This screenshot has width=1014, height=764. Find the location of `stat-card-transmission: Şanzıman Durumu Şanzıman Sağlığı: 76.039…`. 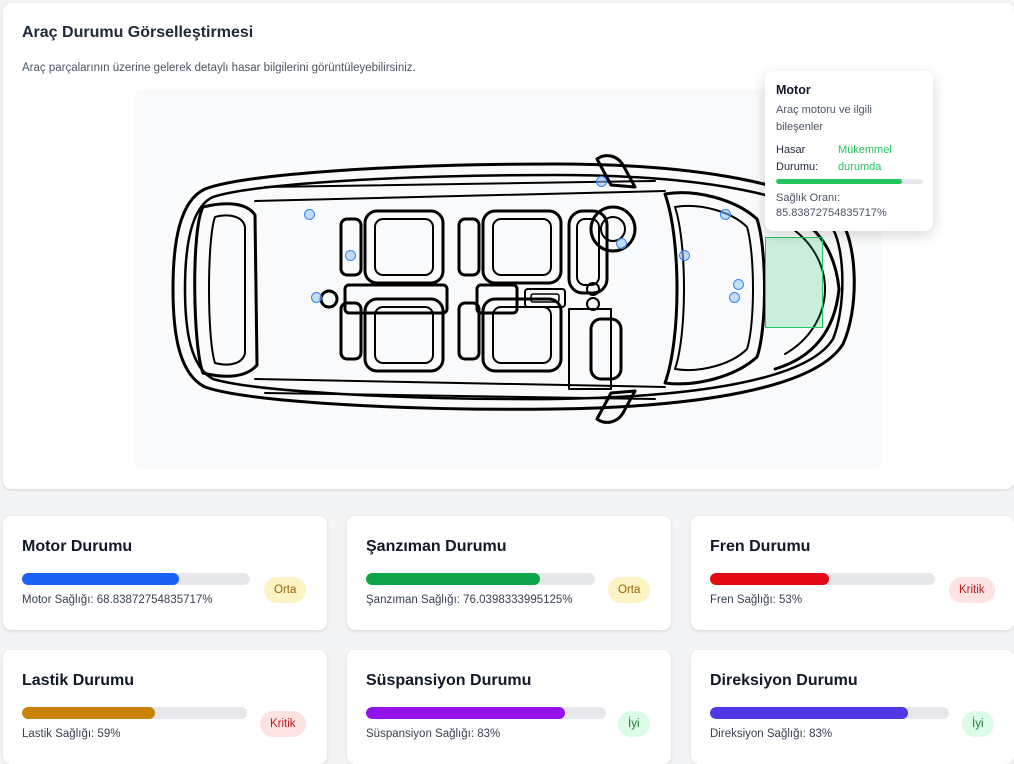

stat-card-transmission: Şanzıman Durumu Şanzıman Sağlığı: 76.039… is located at coordinates (509, 573).